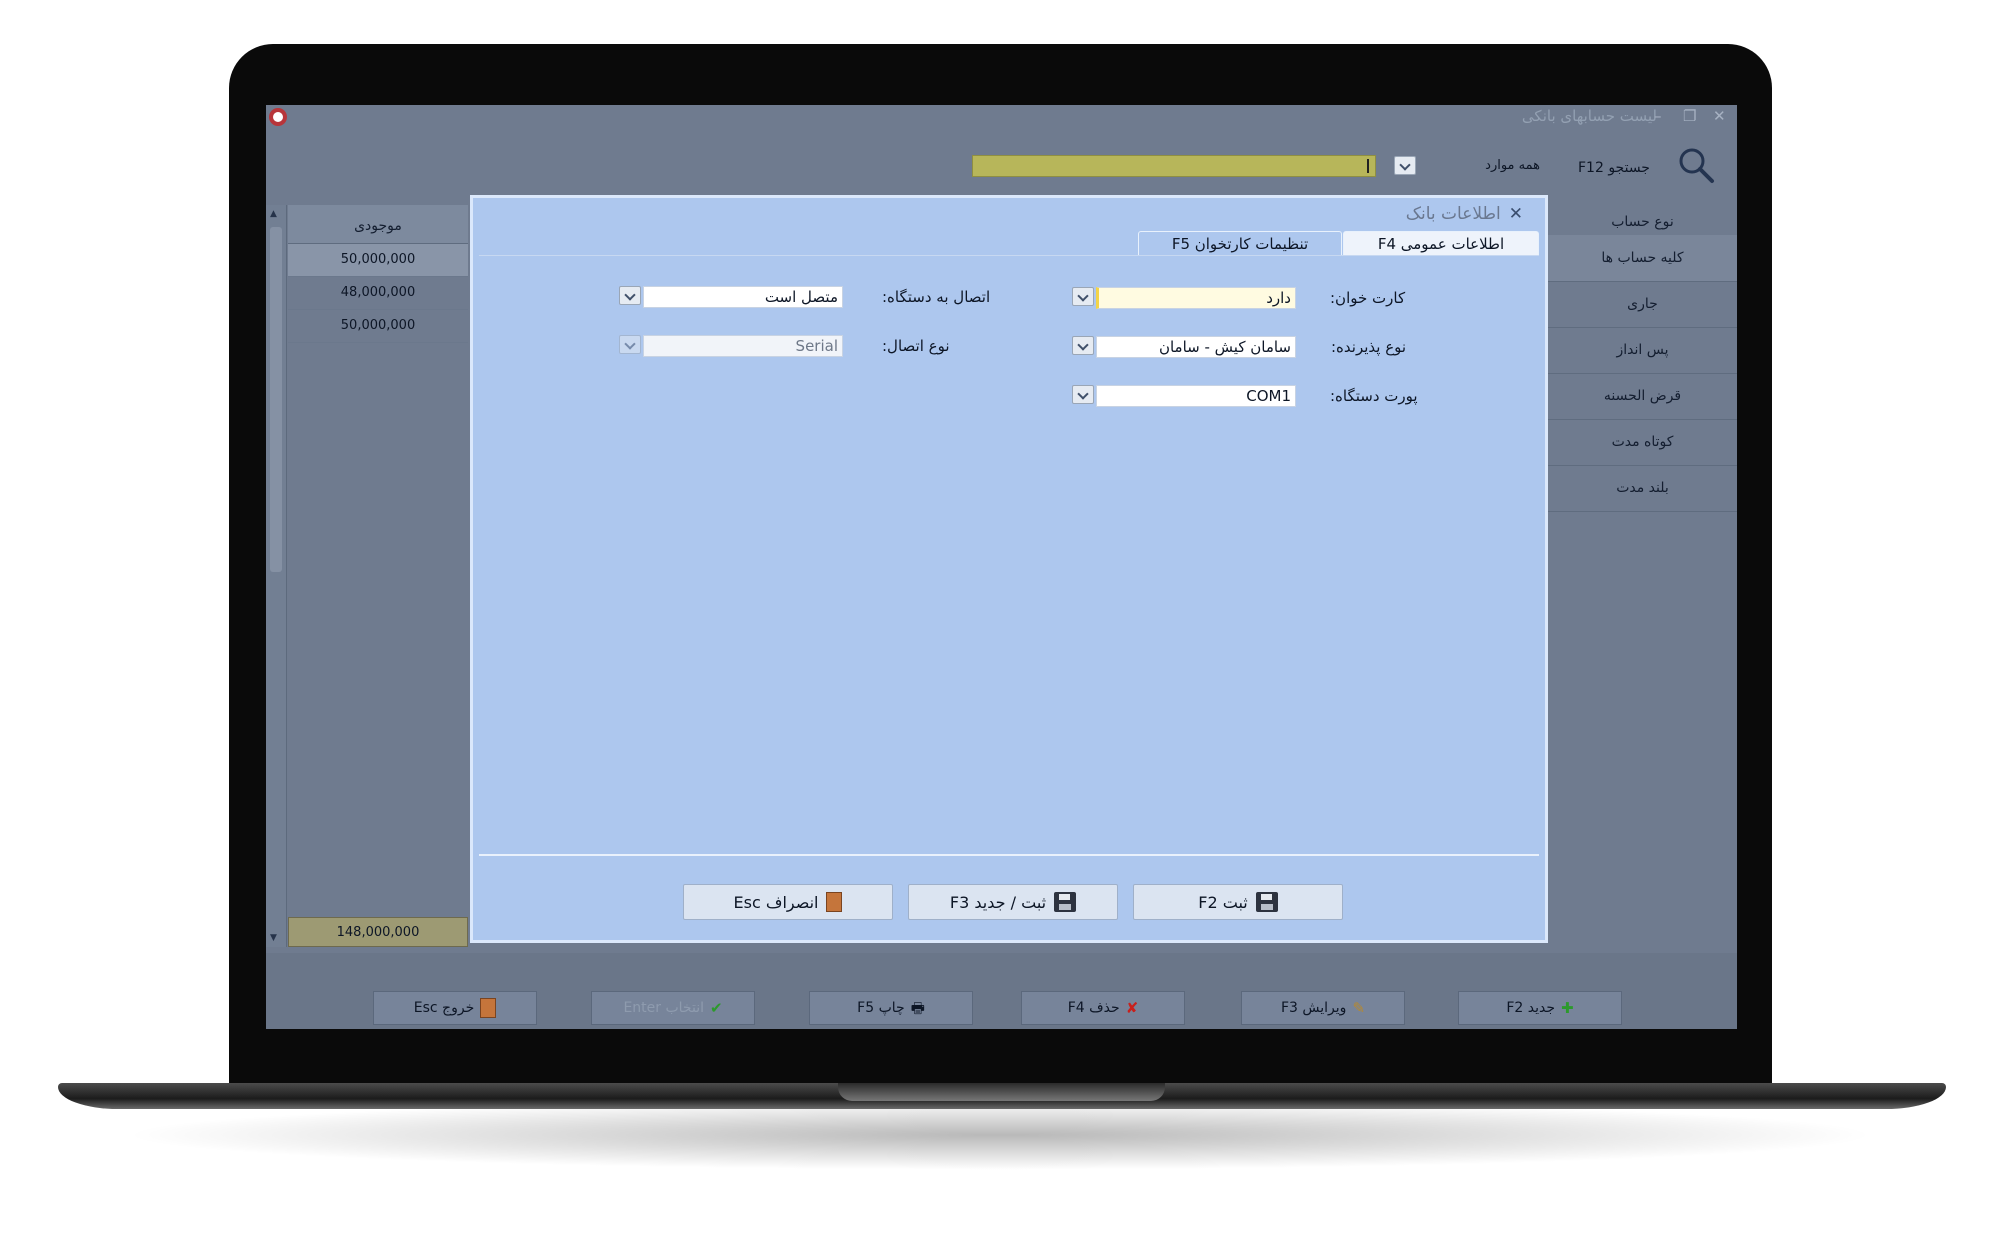 This screenshot has width=2000, height=1247. What do you see at coordinates (378, 932) in the screenshot?
I see `balance-total: 148,000,000` at bounding box center [378, 932].